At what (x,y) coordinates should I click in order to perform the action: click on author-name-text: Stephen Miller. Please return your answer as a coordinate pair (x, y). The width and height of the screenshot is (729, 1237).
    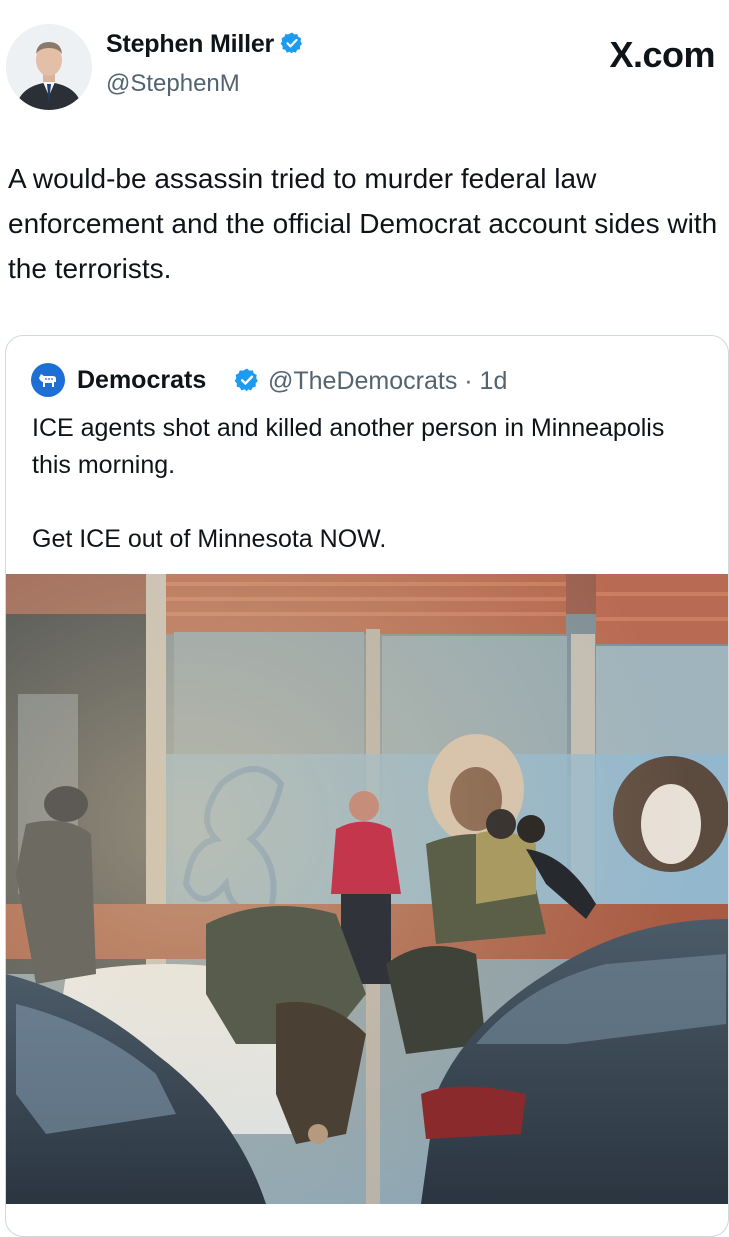
    Looking at the image, I should click on (190, 44).